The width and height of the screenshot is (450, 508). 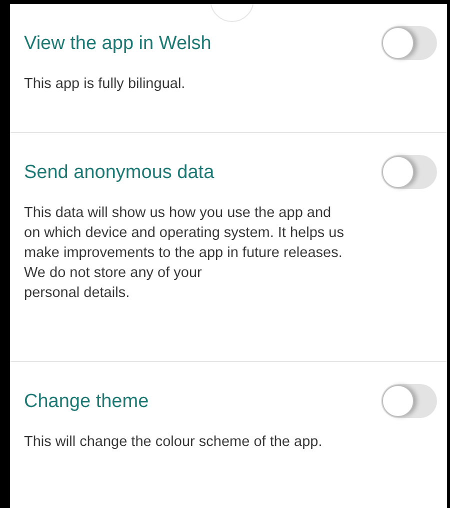 I want to click on setting-title: Change theme, so click(x=86, y=402).